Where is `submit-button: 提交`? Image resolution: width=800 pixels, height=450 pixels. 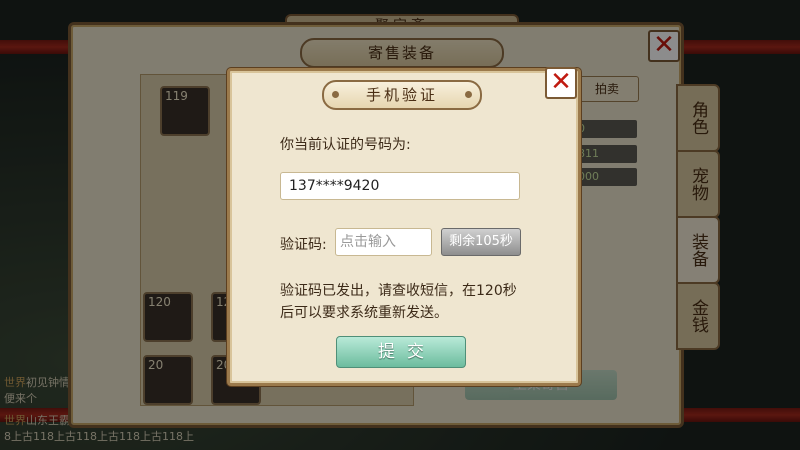
submit-button: 提交 is located at coordinates (401, 352).